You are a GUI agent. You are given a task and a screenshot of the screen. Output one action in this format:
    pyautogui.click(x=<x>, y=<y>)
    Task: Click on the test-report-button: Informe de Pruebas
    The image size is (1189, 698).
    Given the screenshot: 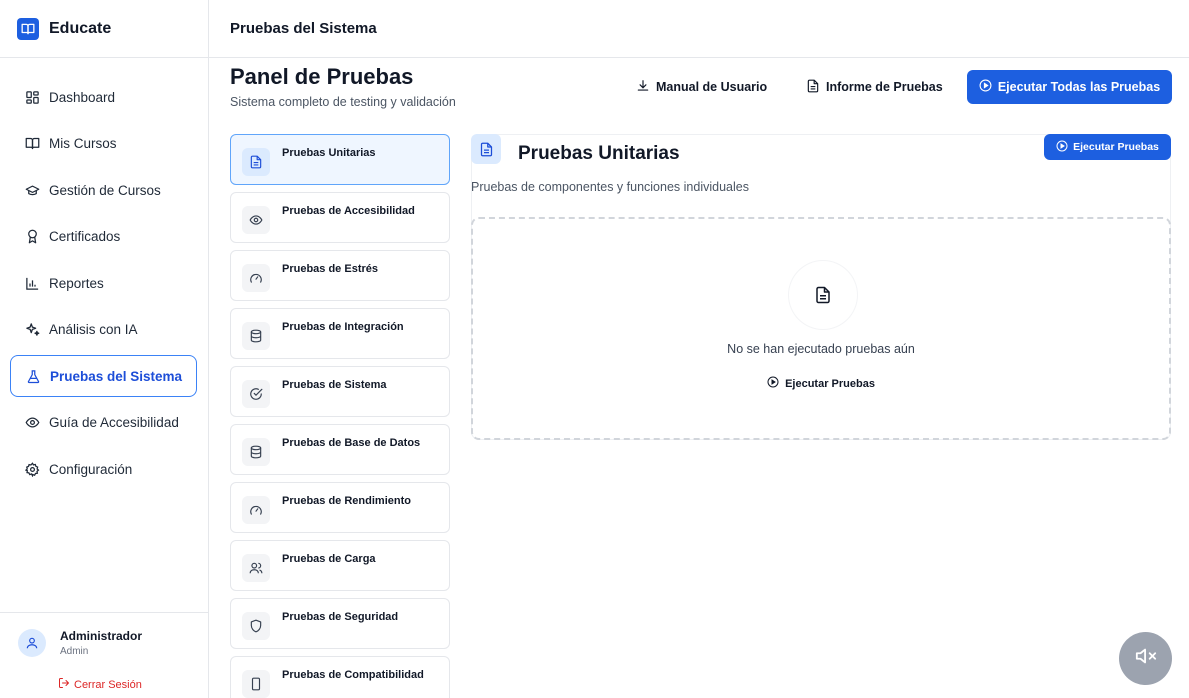 What is the action you would take?
    pyautogui.click(x=874, y=87)
    